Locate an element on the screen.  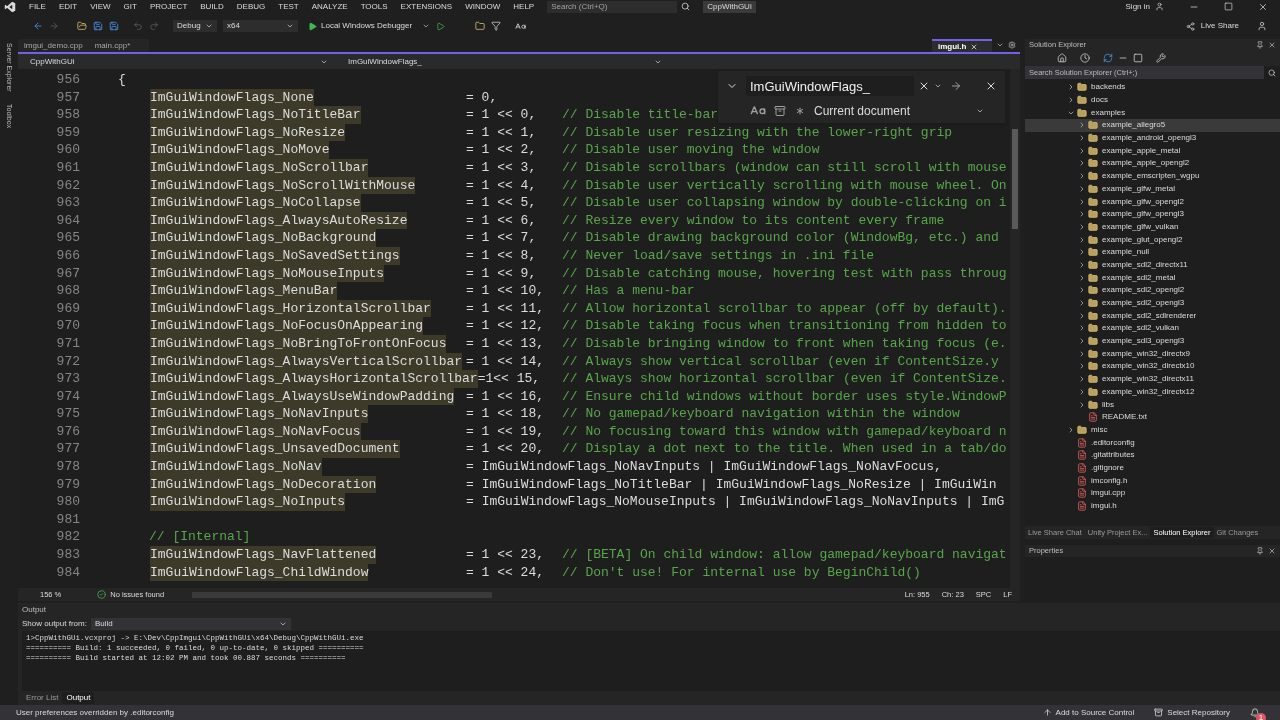
account-icon is located at coordinates (1159, 6).